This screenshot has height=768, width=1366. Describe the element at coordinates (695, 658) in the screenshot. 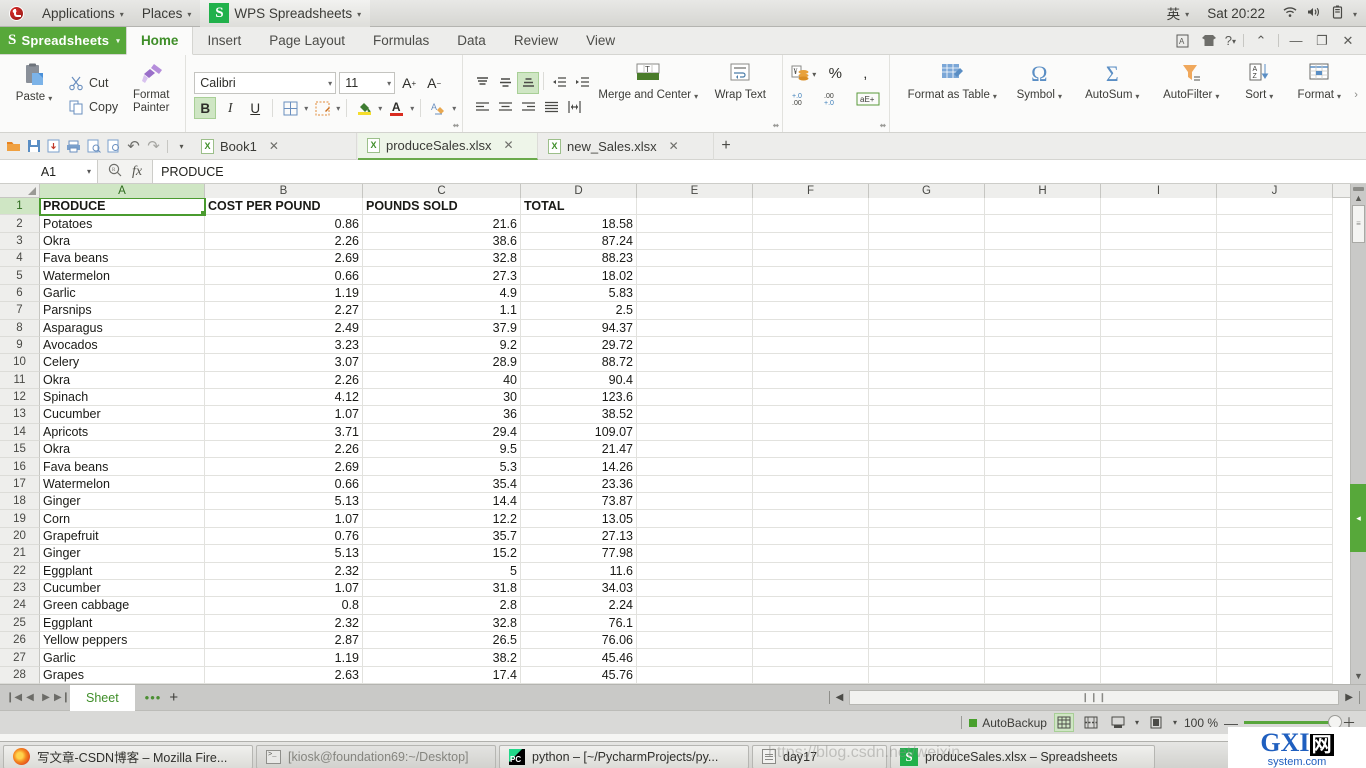

I see `cell-E27` at that location.